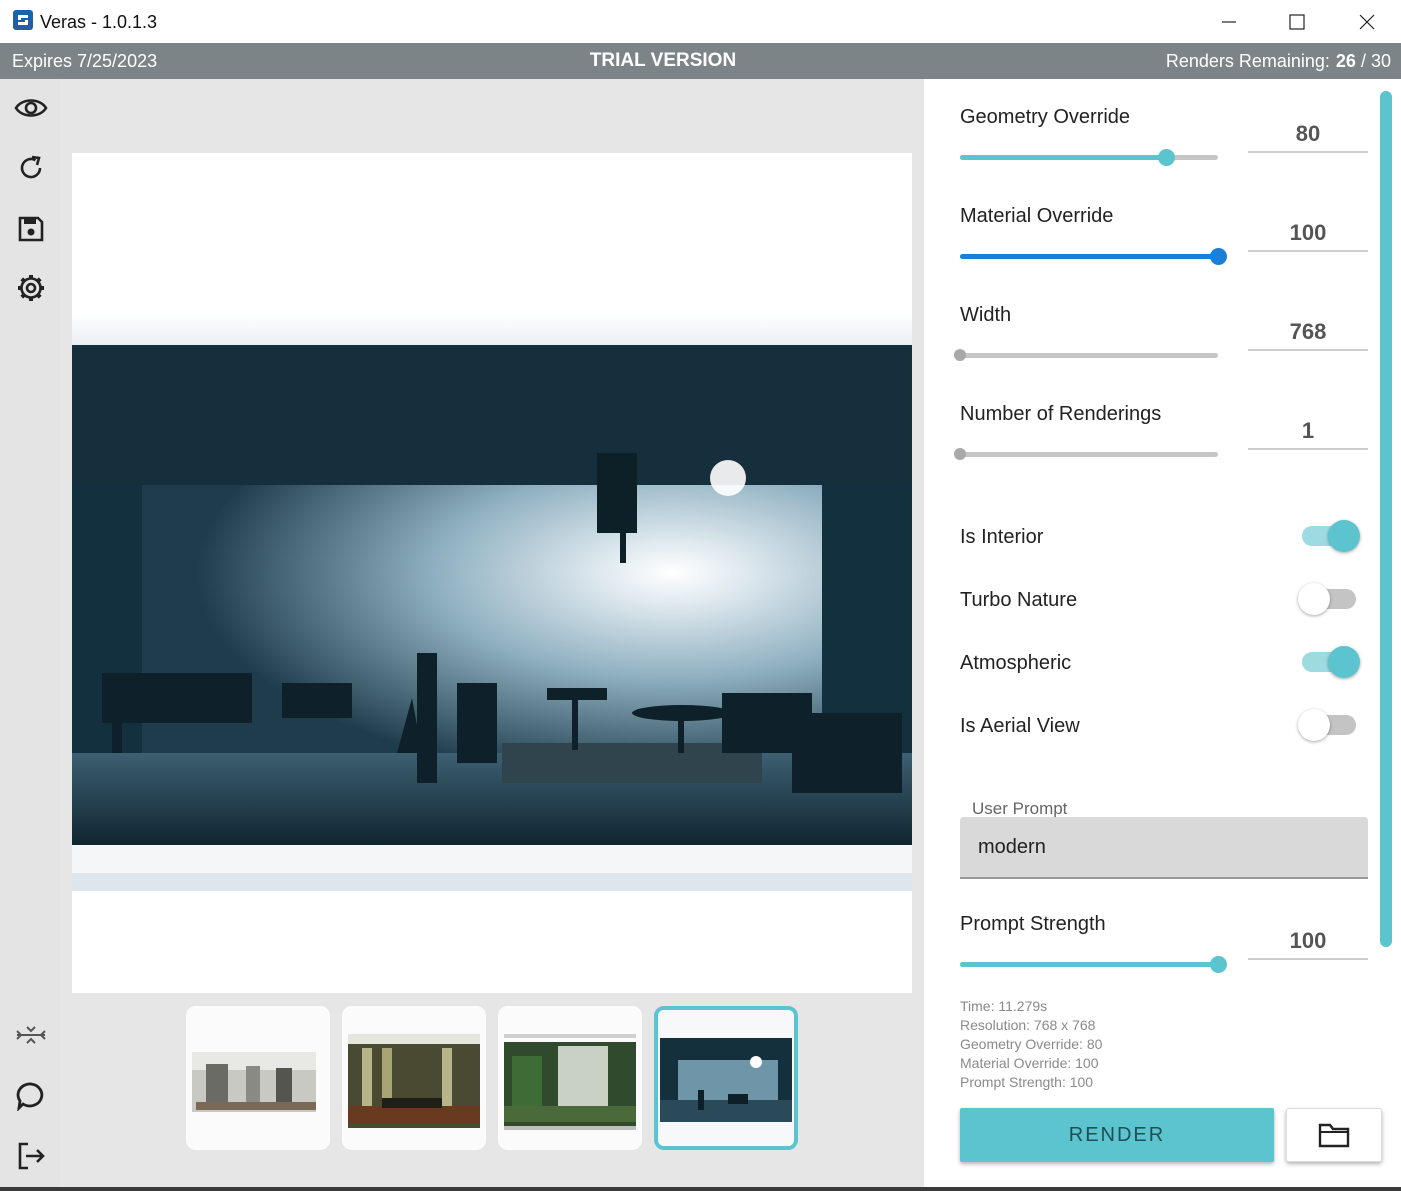 Image resolution: width=1401 pixels, height=1191 pixels. Describe the element at coordinates (1086, 355) in the screenshot. I see `width-slider` at that location.